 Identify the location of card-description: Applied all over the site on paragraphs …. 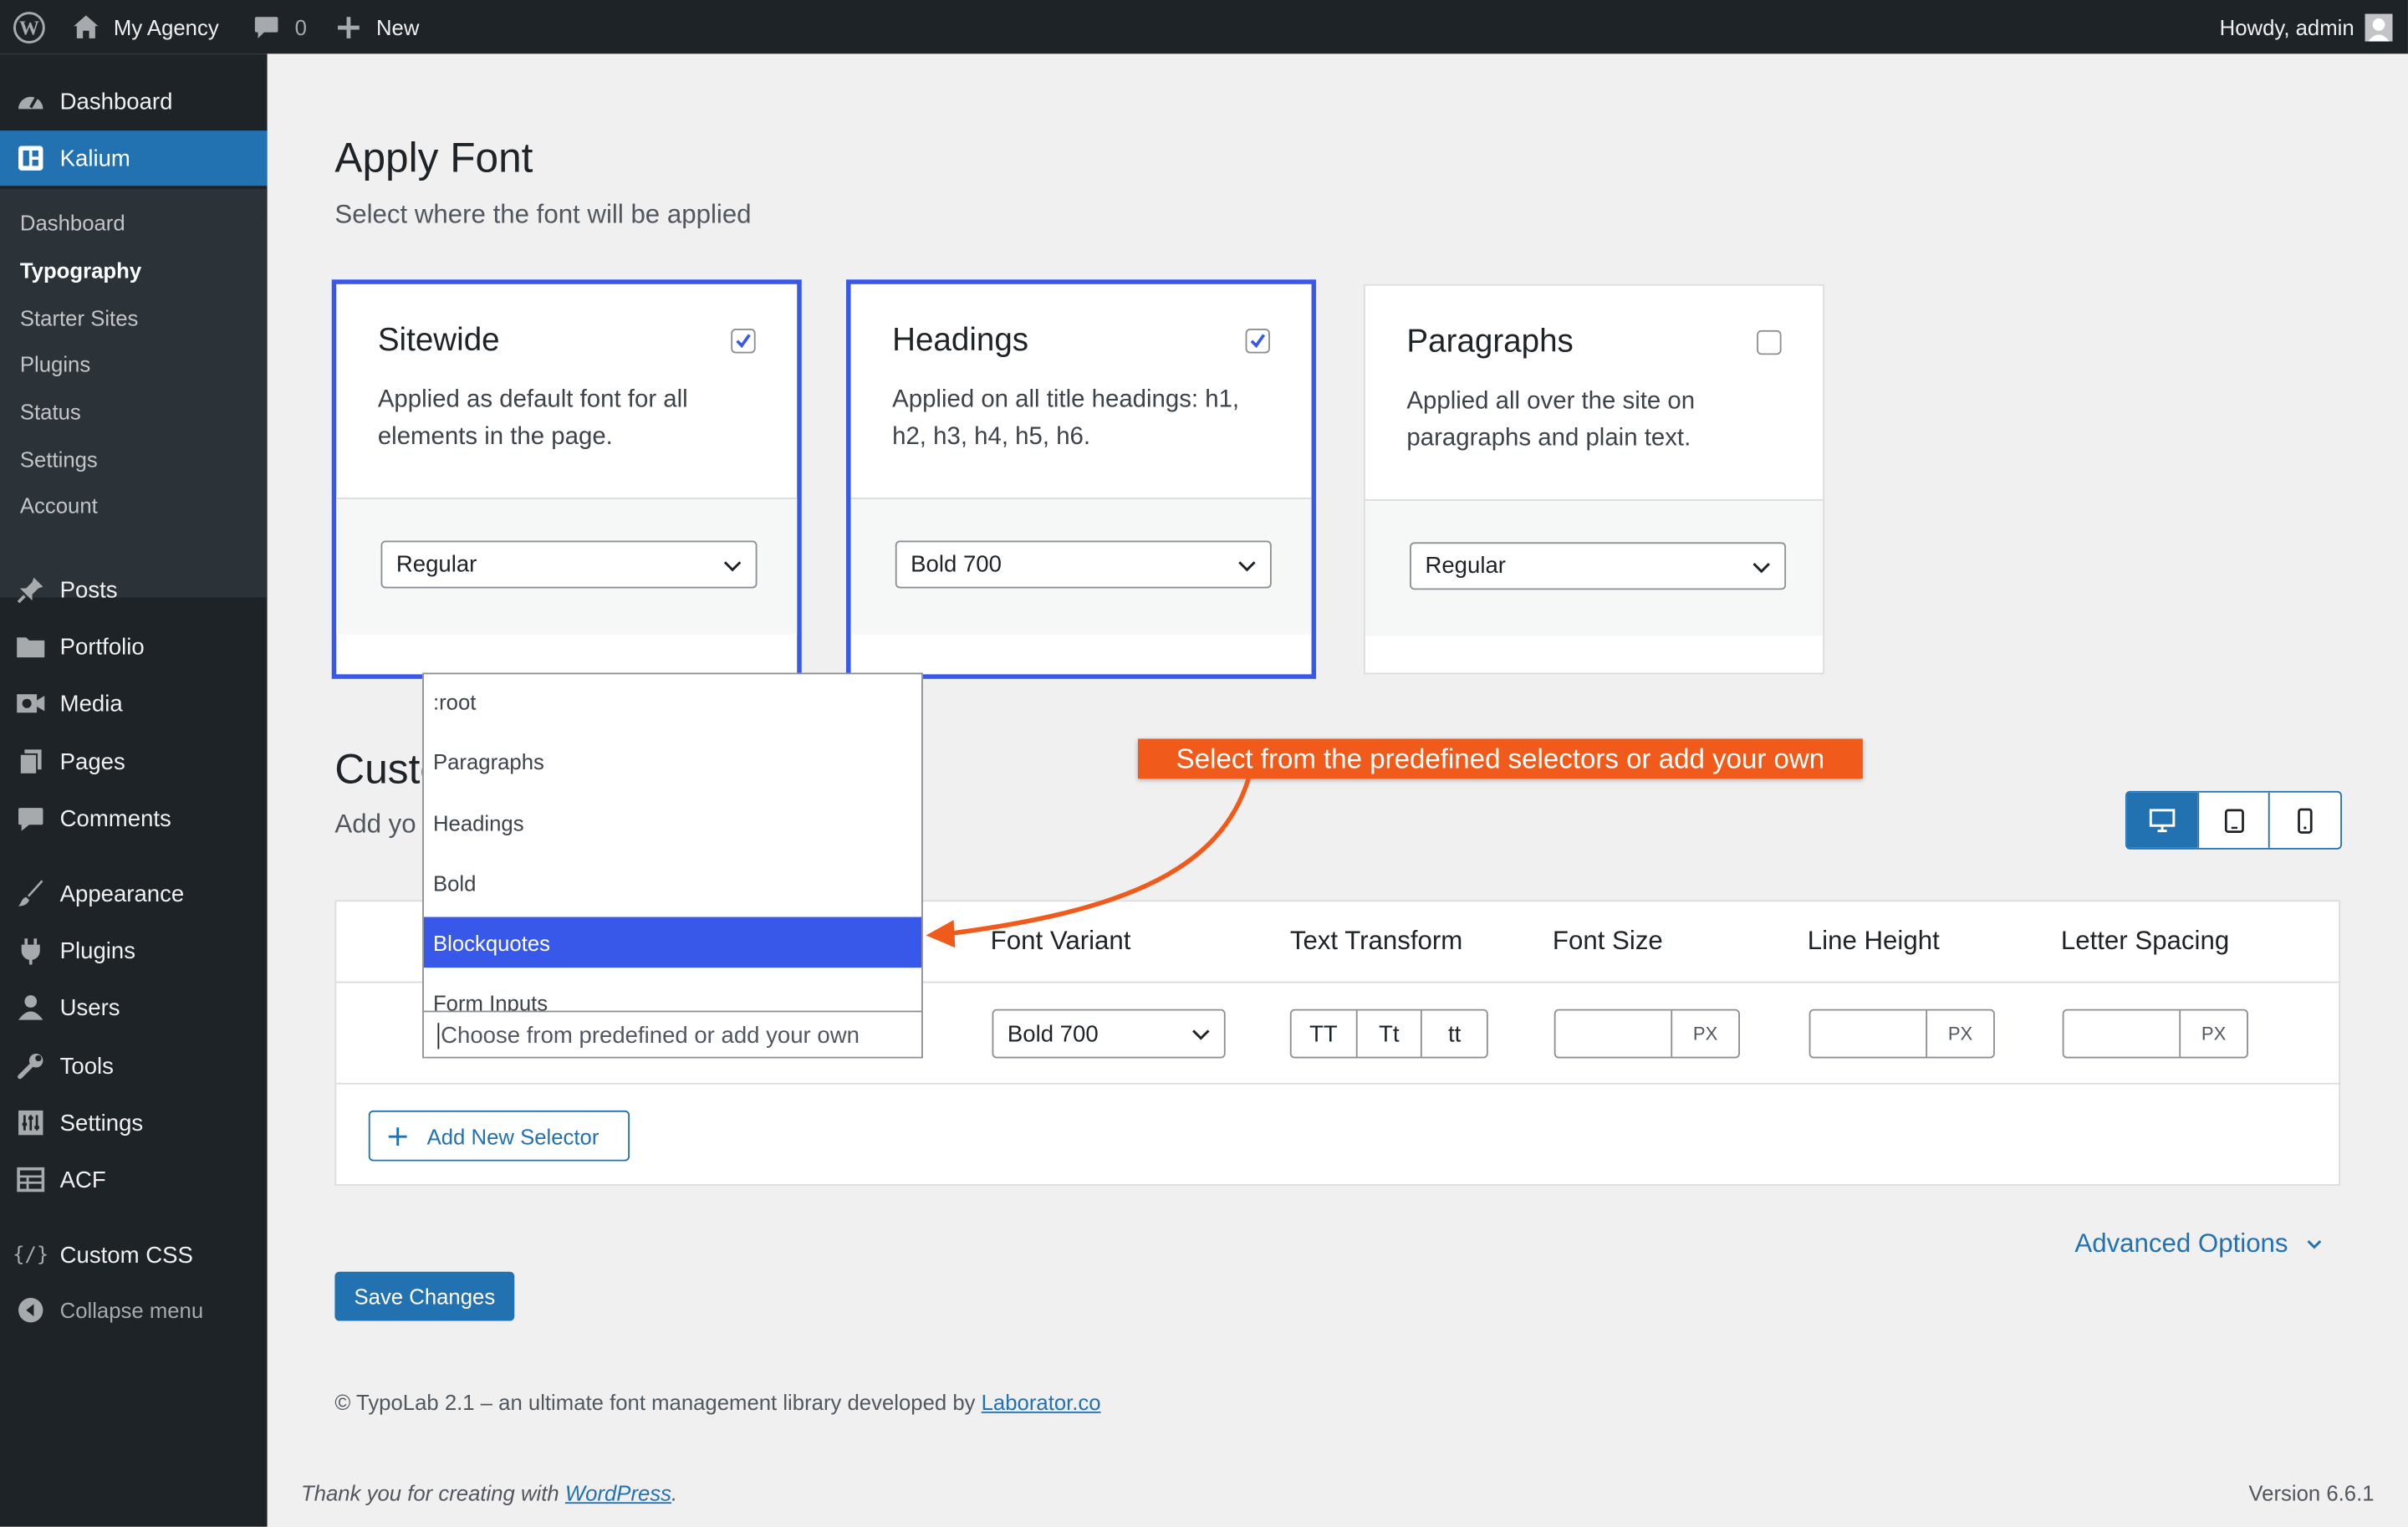
(1551, 420).